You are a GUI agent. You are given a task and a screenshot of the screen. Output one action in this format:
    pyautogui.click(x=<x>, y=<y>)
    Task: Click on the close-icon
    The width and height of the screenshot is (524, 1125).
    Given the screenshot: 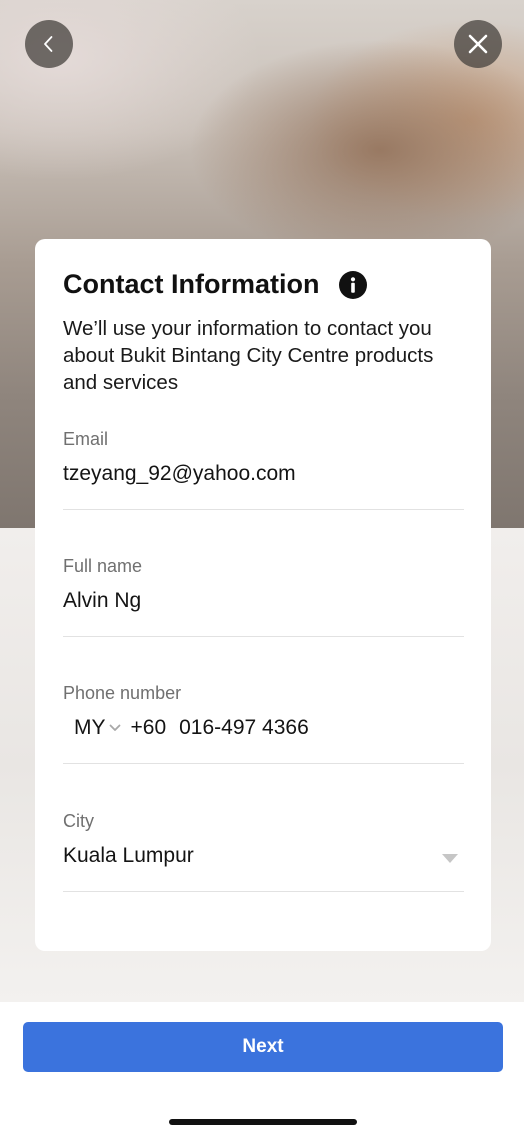 What is the action you would take?
    pyautogui.click(x=478, y=44)
    